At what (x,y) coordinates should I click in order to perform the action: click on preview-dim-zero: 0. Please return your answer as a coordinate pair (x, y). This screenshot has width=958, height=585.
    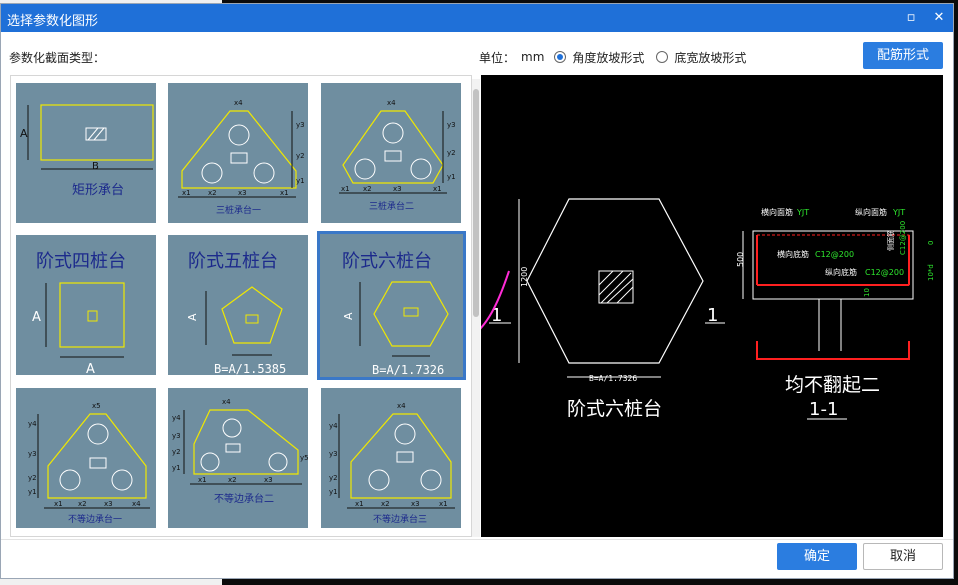
    Looking at the image, I should click on (931, 243).